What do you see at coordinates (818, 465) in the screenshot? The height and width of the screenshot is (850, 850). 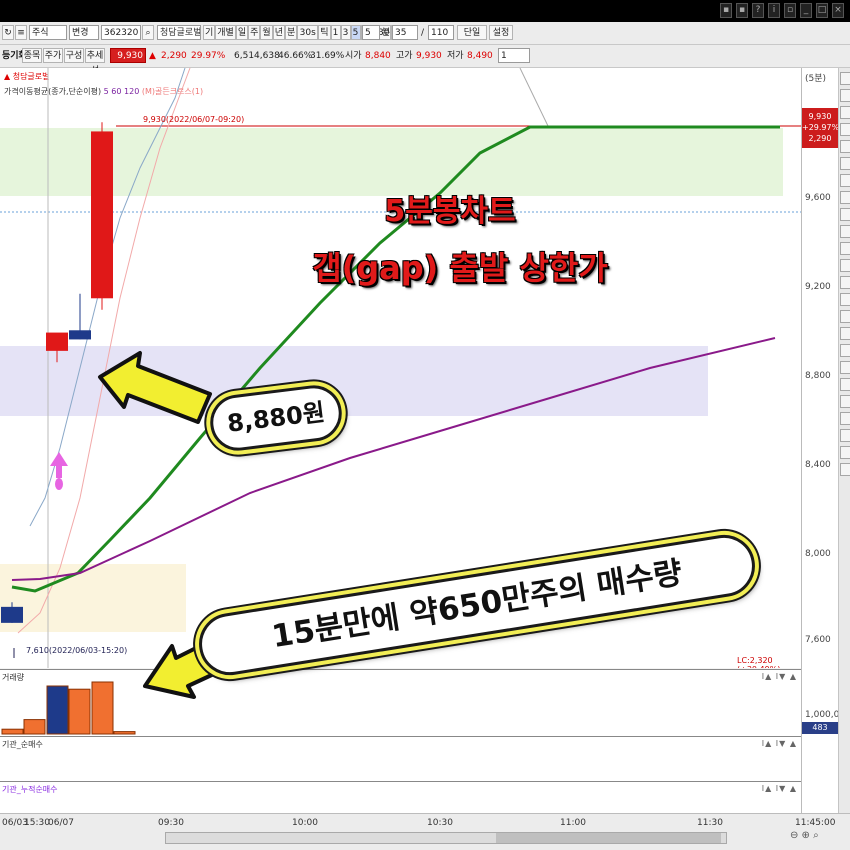 I see `y-tick-label: 8,400` at bounding box center [818, 465].